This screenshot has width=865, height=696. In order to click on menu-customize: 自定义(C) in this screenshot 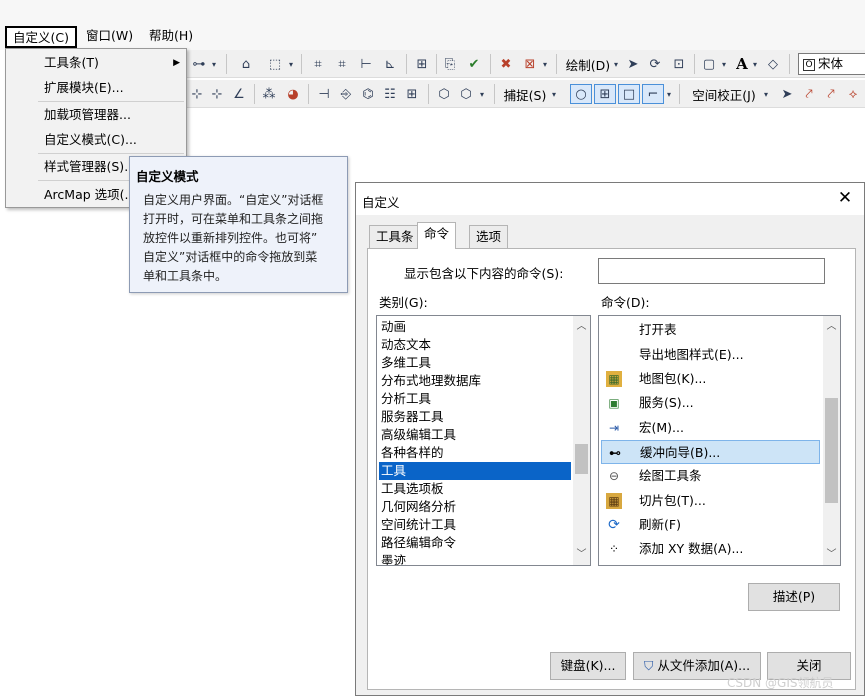, I will do `click(41, 37)`.